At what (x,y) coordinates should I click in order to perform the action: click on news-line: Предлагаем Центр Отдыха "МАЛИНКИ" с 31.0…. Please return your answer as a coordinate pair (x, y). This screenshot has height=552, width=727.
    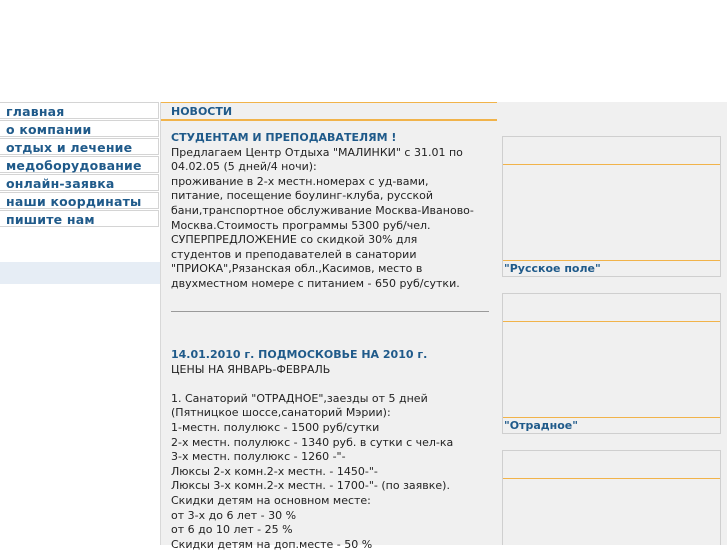
    Looking at the image, I should click on (317, 152).